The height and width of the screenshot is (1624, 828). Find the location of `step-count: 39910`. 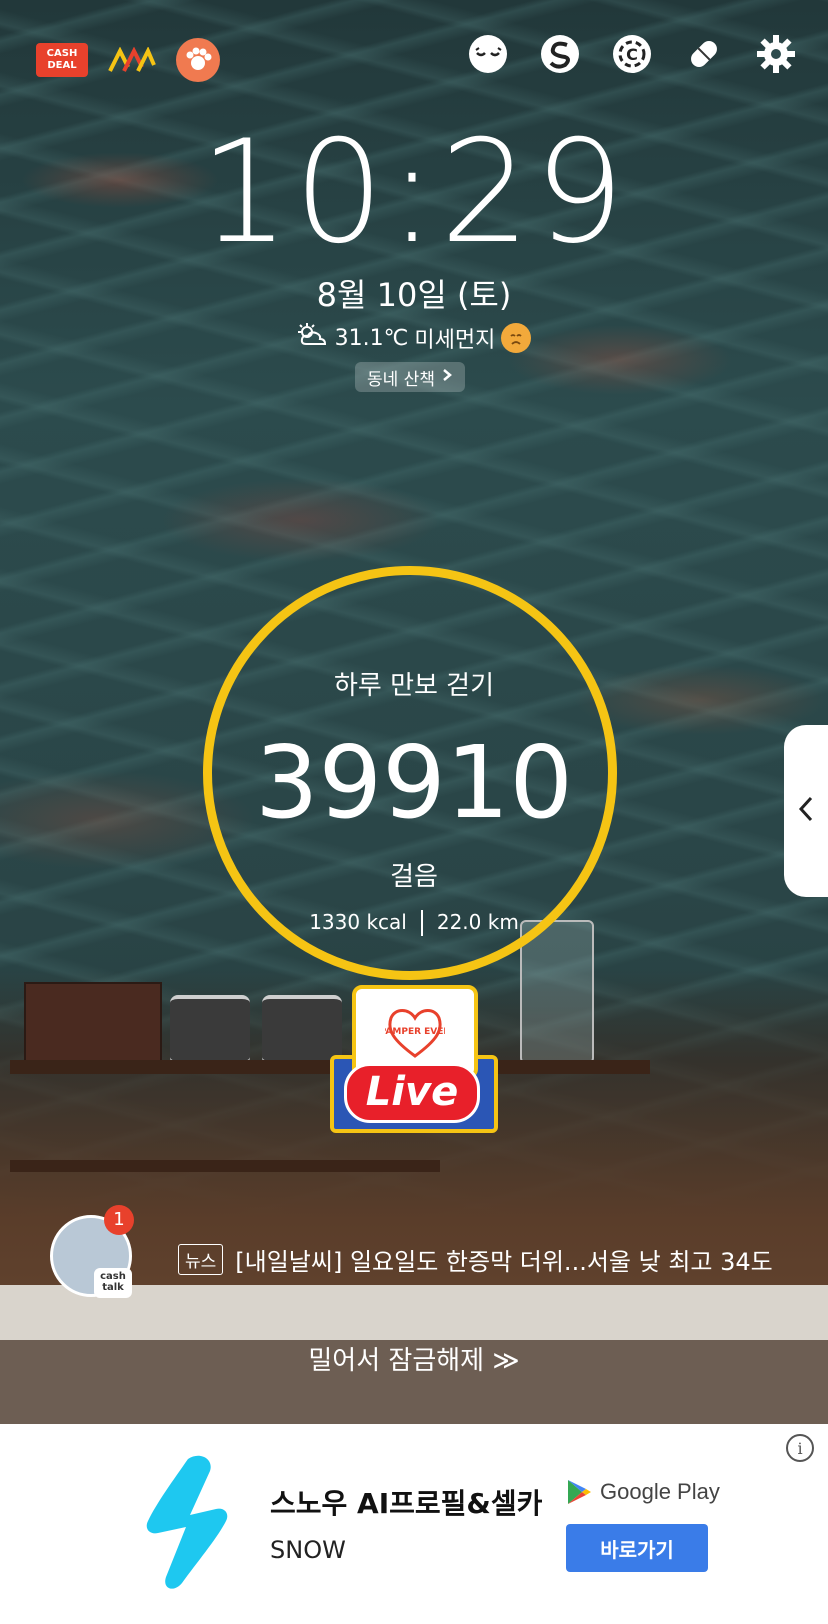

step-count: 39910 is located at coordinates (414, 782).